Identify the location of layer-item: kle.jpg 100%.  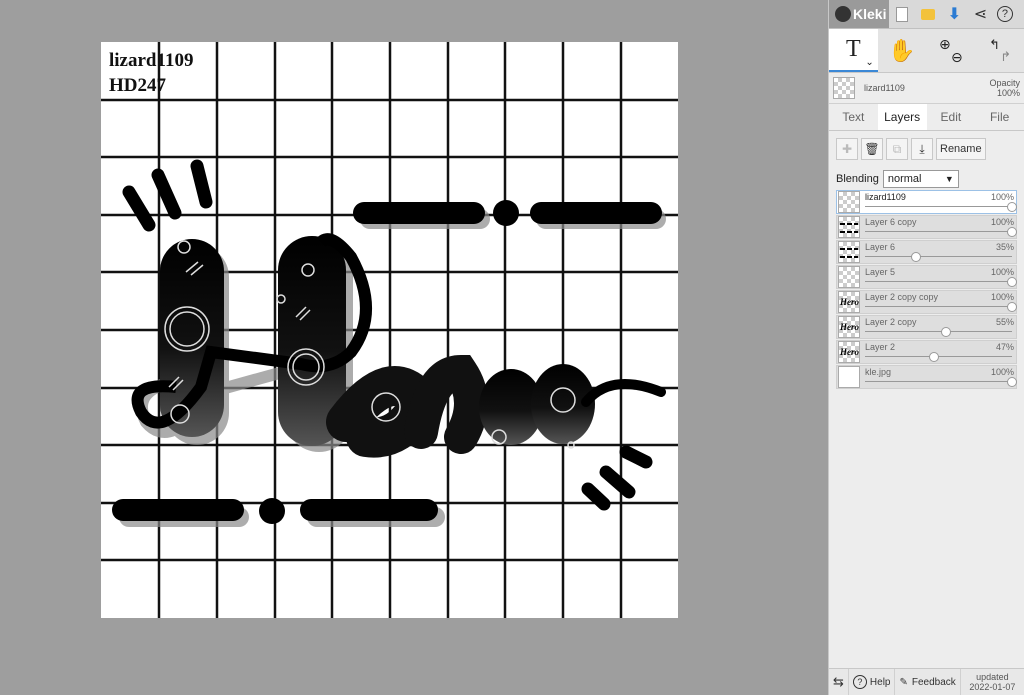
(926, 377).